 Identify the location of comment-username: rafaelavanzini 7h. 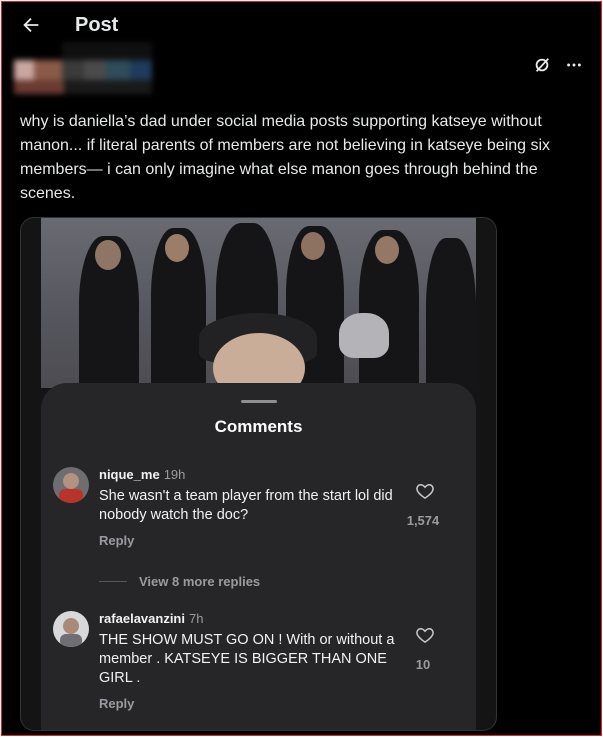
(151, 618).